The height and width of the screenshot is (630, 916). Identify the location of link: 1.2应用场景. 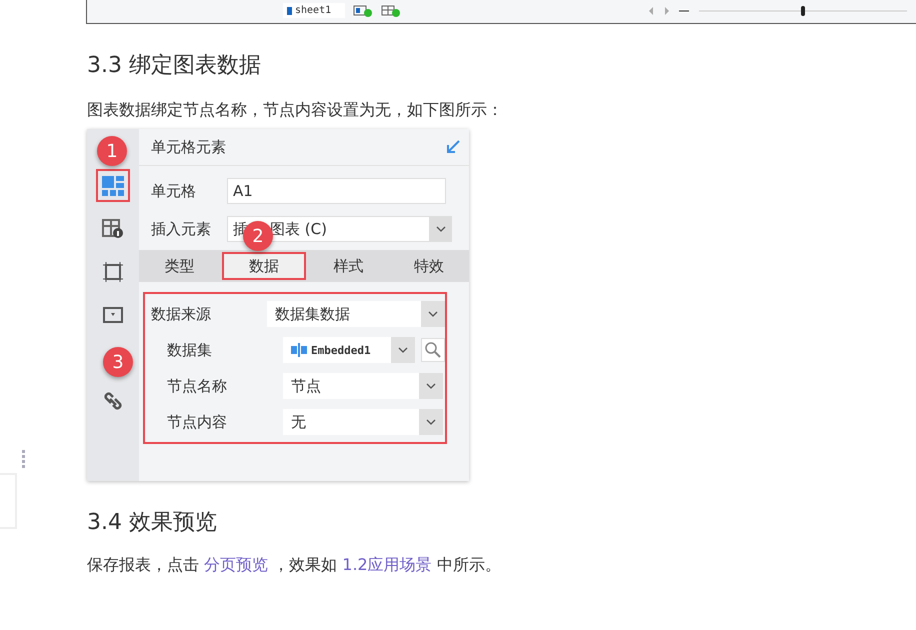
(387, 564).